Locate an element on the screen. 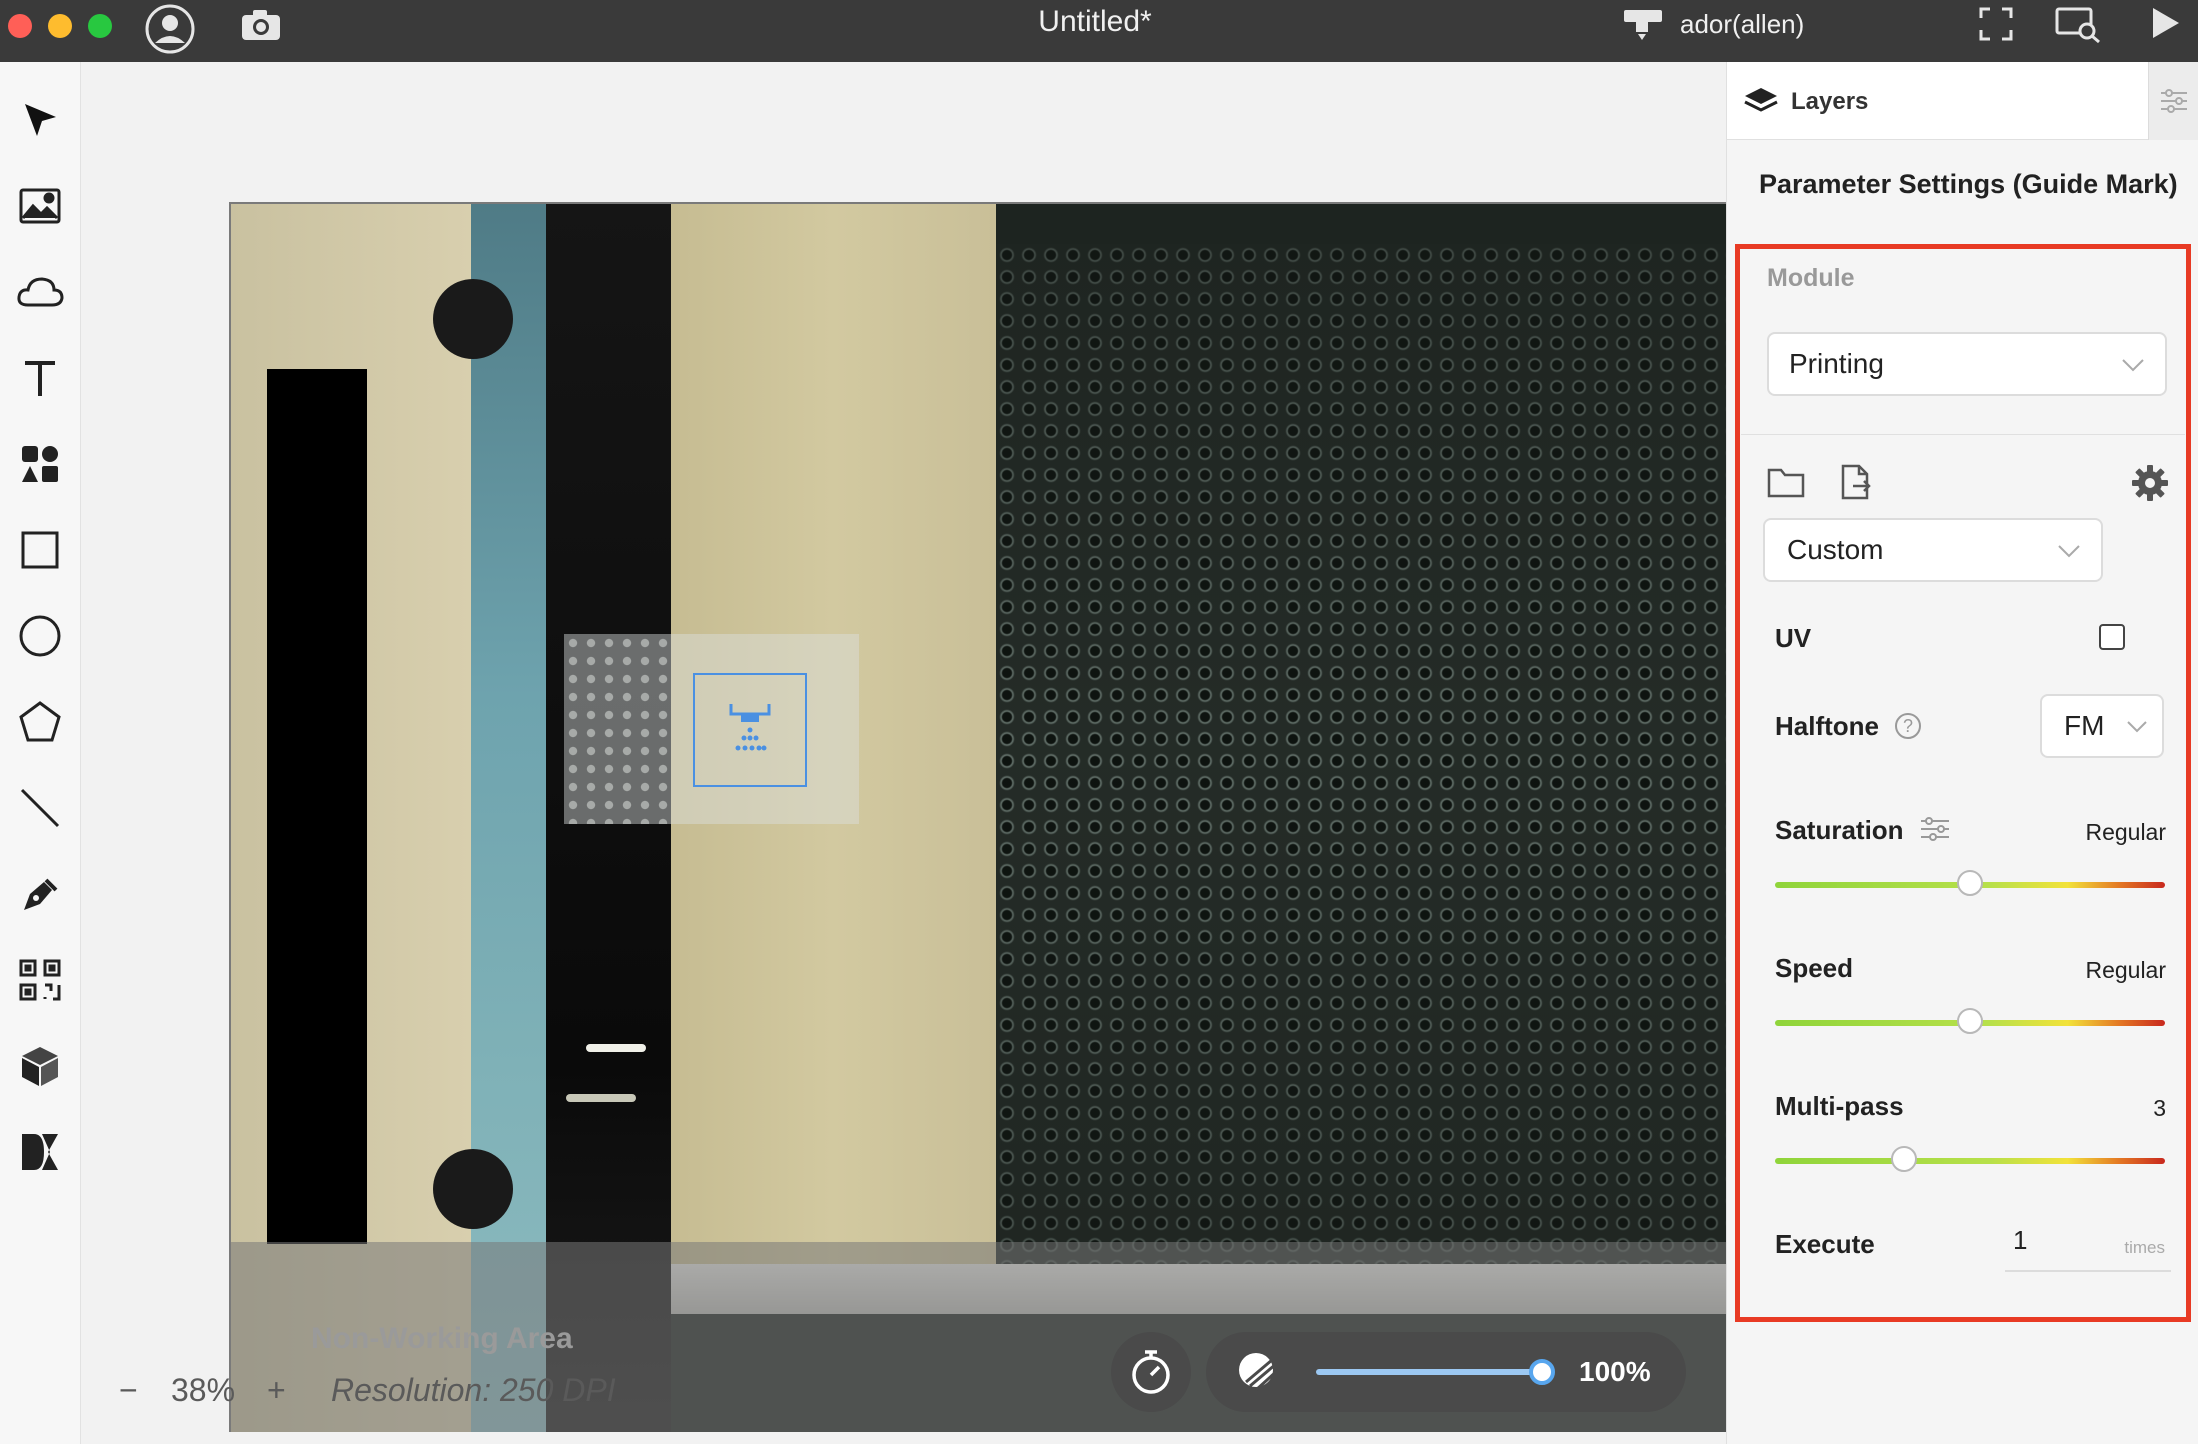 Image resolution: width=2198 pixels, height=1444 pixels. camera-opacity-control: 100% is located at coordinates (1446, 1372).